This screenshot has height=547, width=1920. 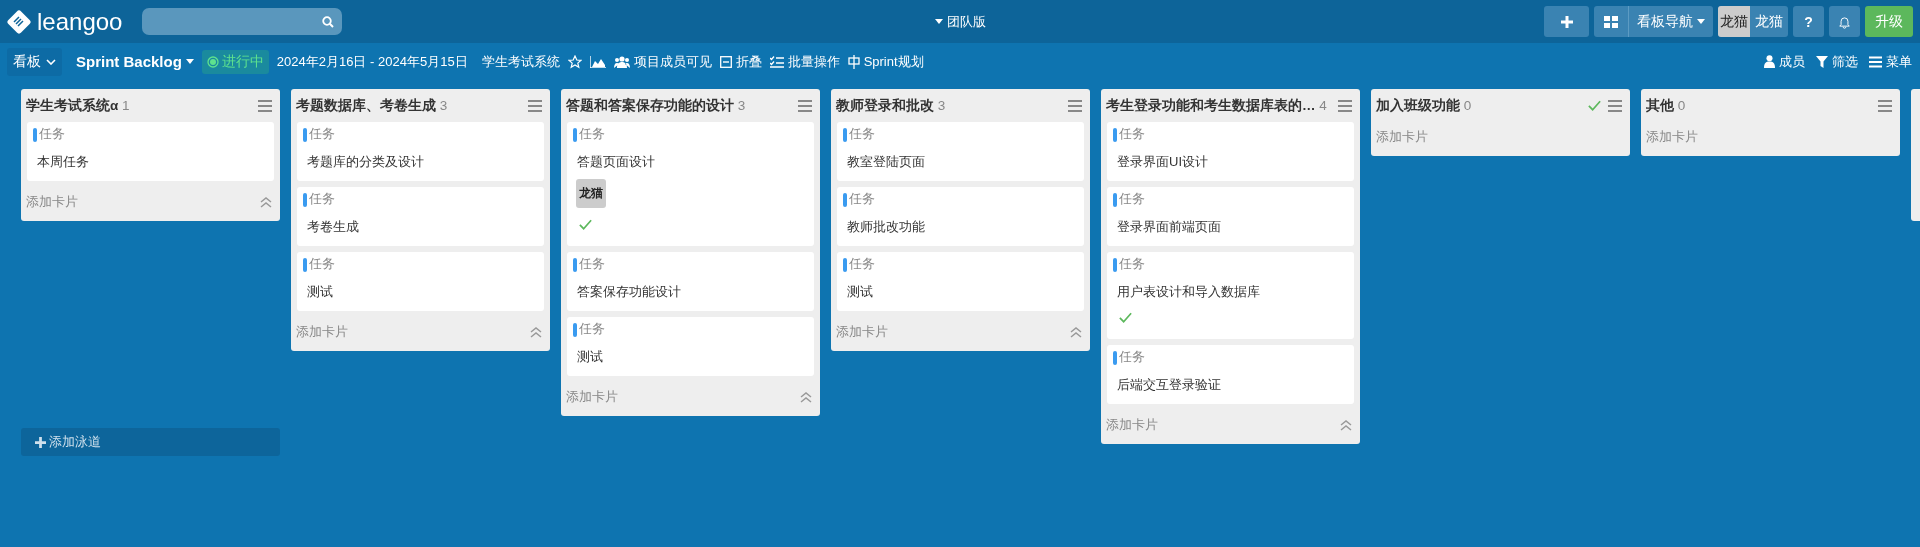 I want to click on star-icon, so click(x=574, y=61).